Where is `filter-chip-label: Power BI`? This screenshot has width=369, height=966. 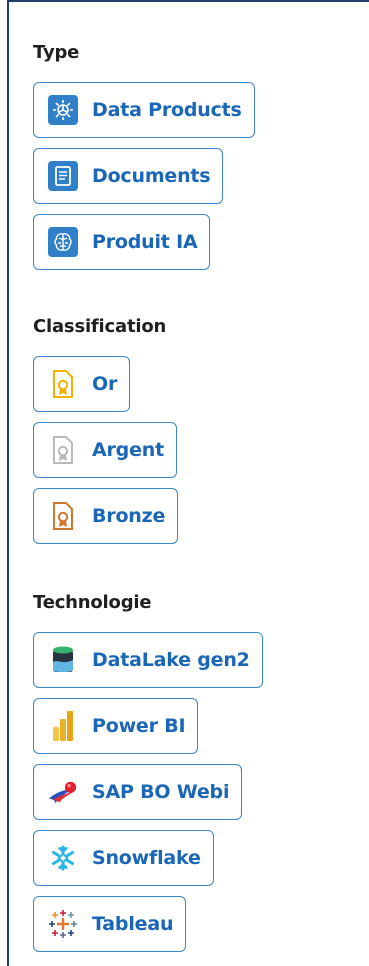
filter-chip-label: Power BI is located at coordinates (139, 726).